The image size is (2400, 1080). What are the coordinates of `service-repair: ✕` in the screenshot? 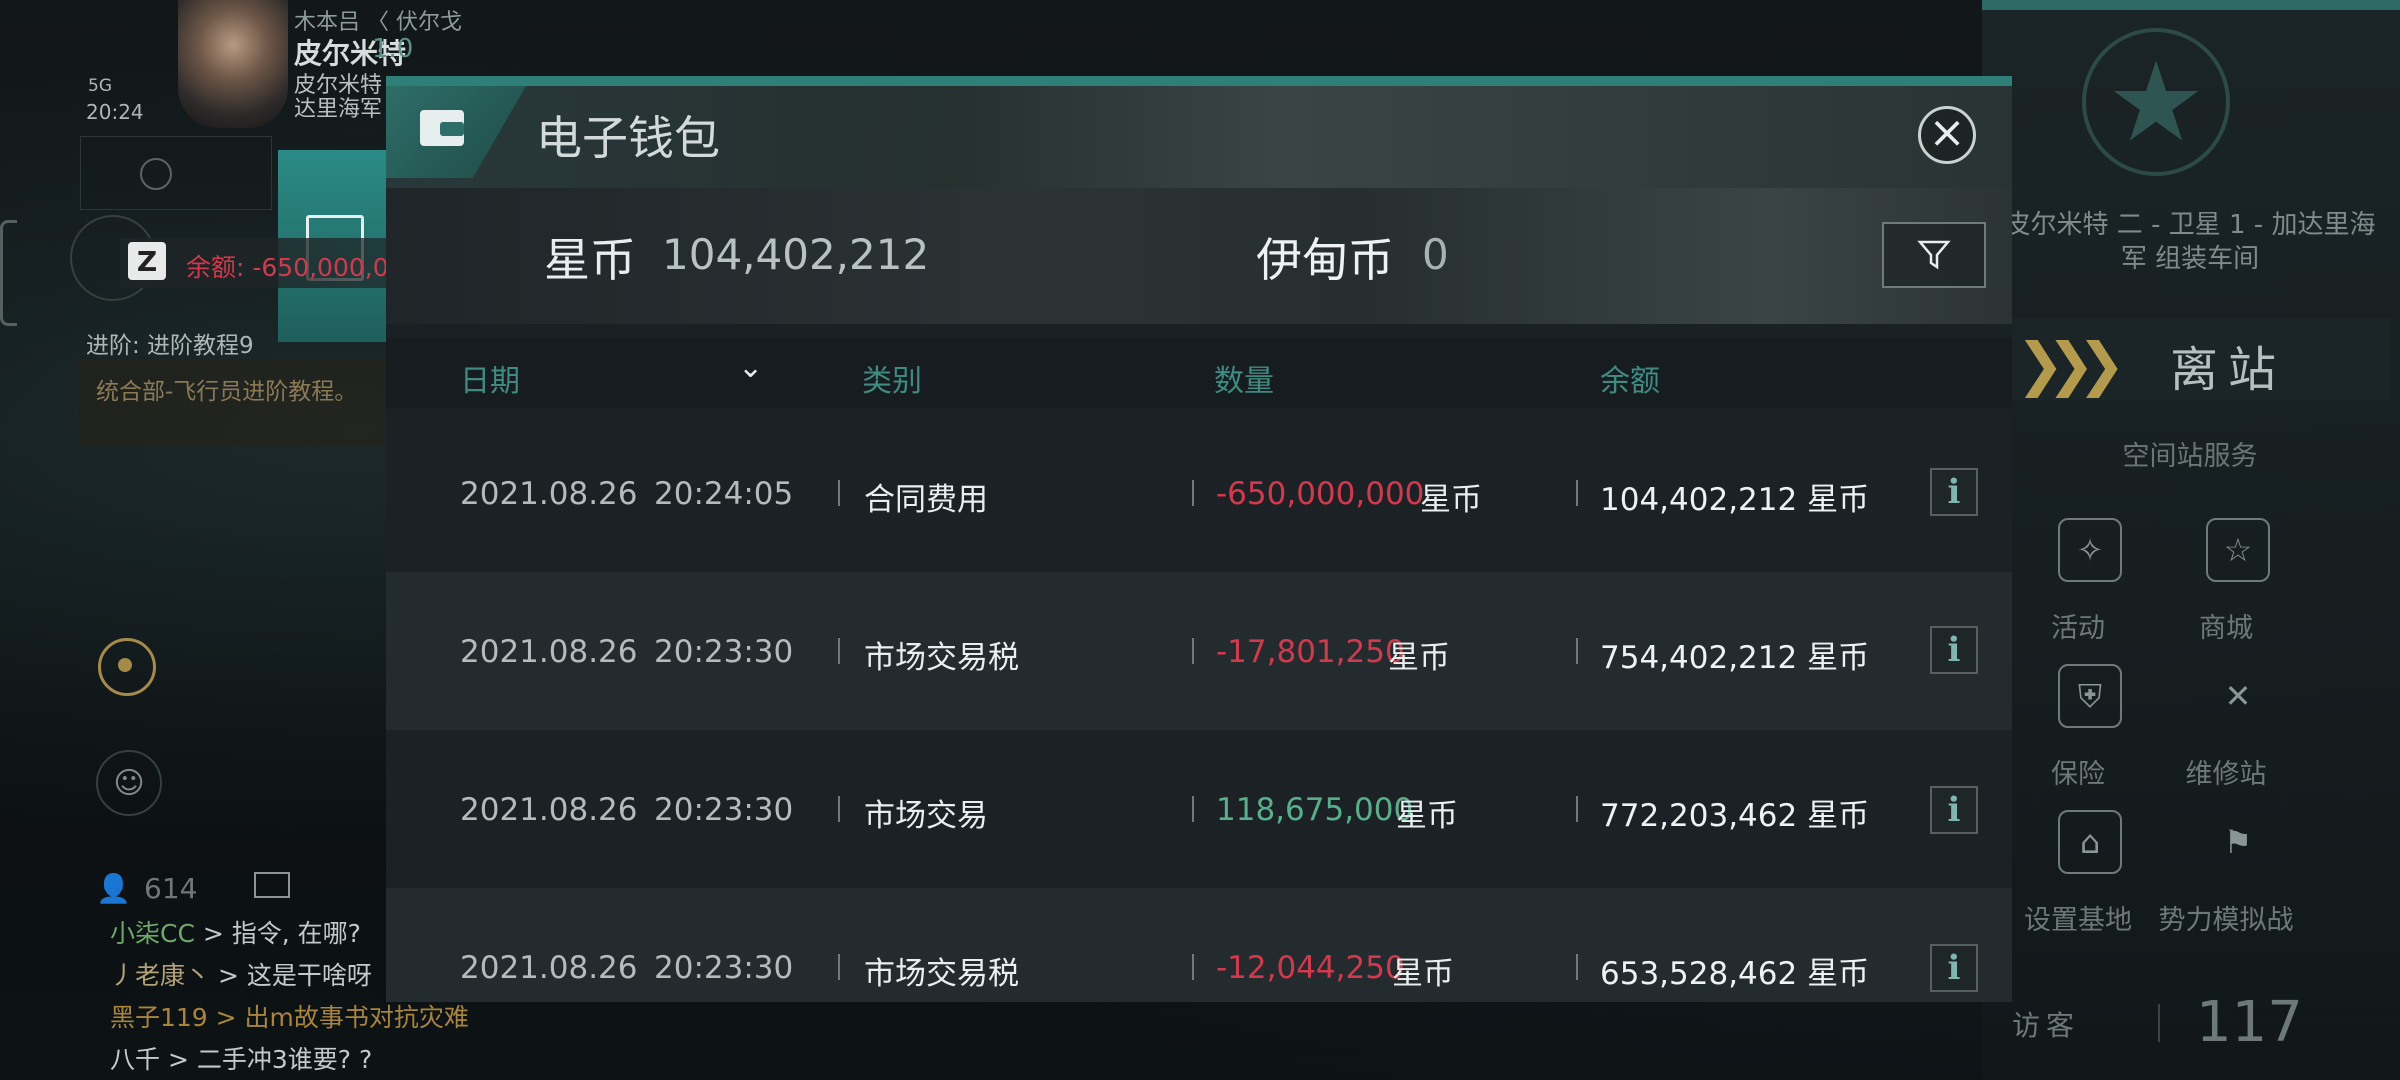 It's located at (2232, 696).